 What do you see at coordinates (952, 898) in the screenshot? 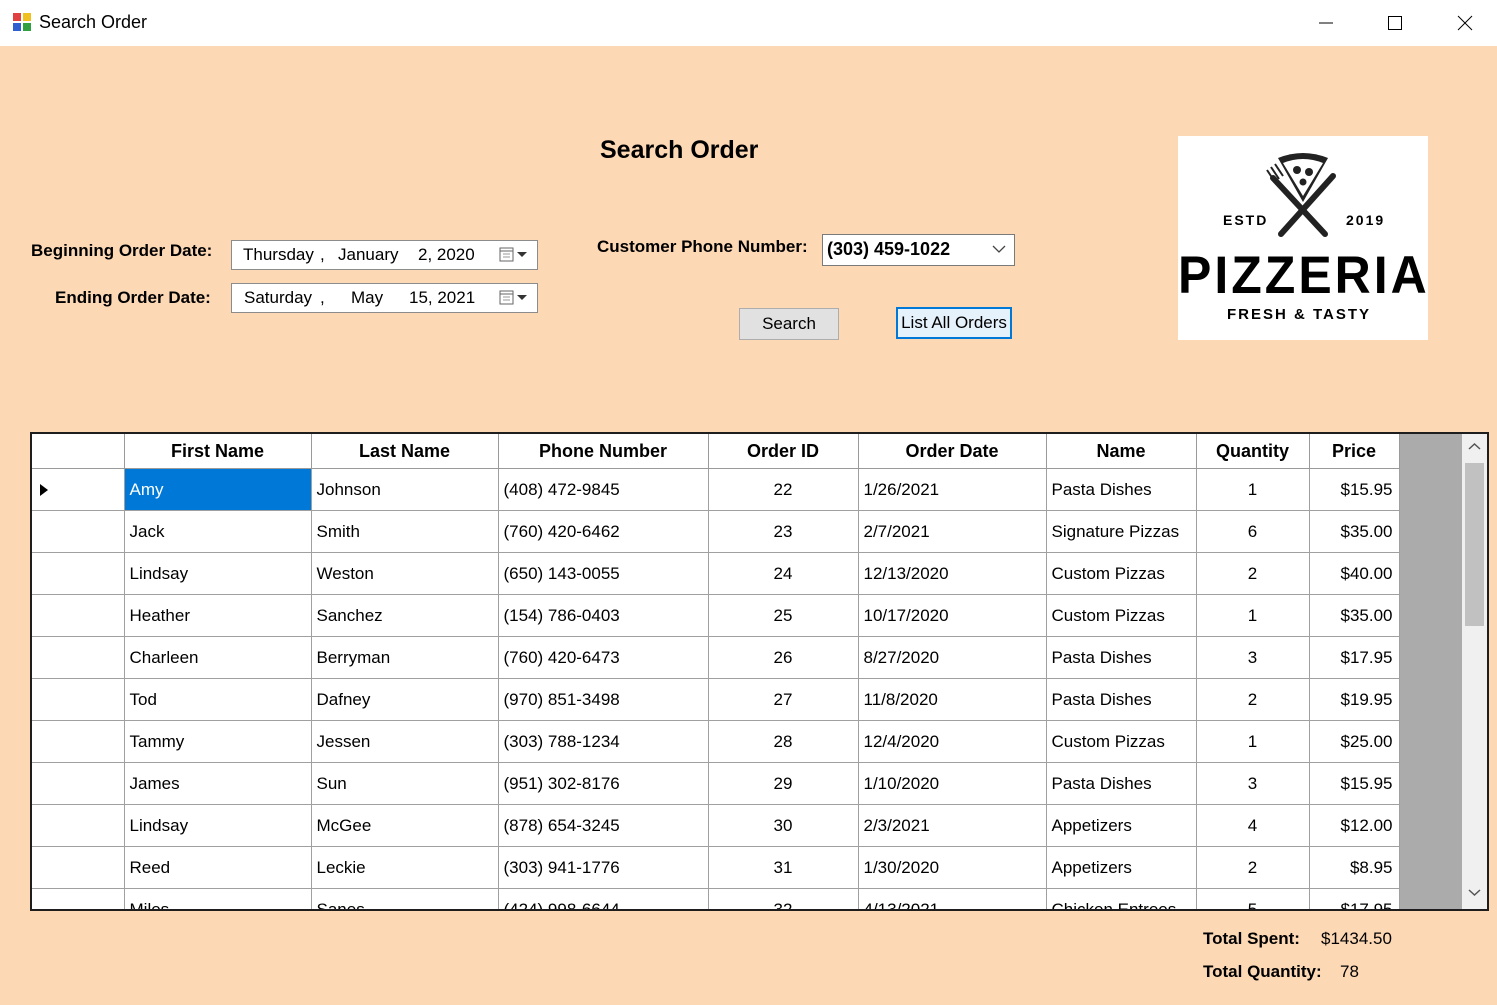
I see `order-date-cell: 4/13/2021` at bounding box center [952, 898].